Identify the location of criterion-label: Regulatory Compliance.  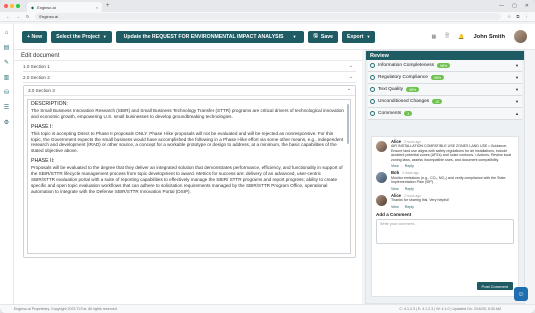
(403, 77).